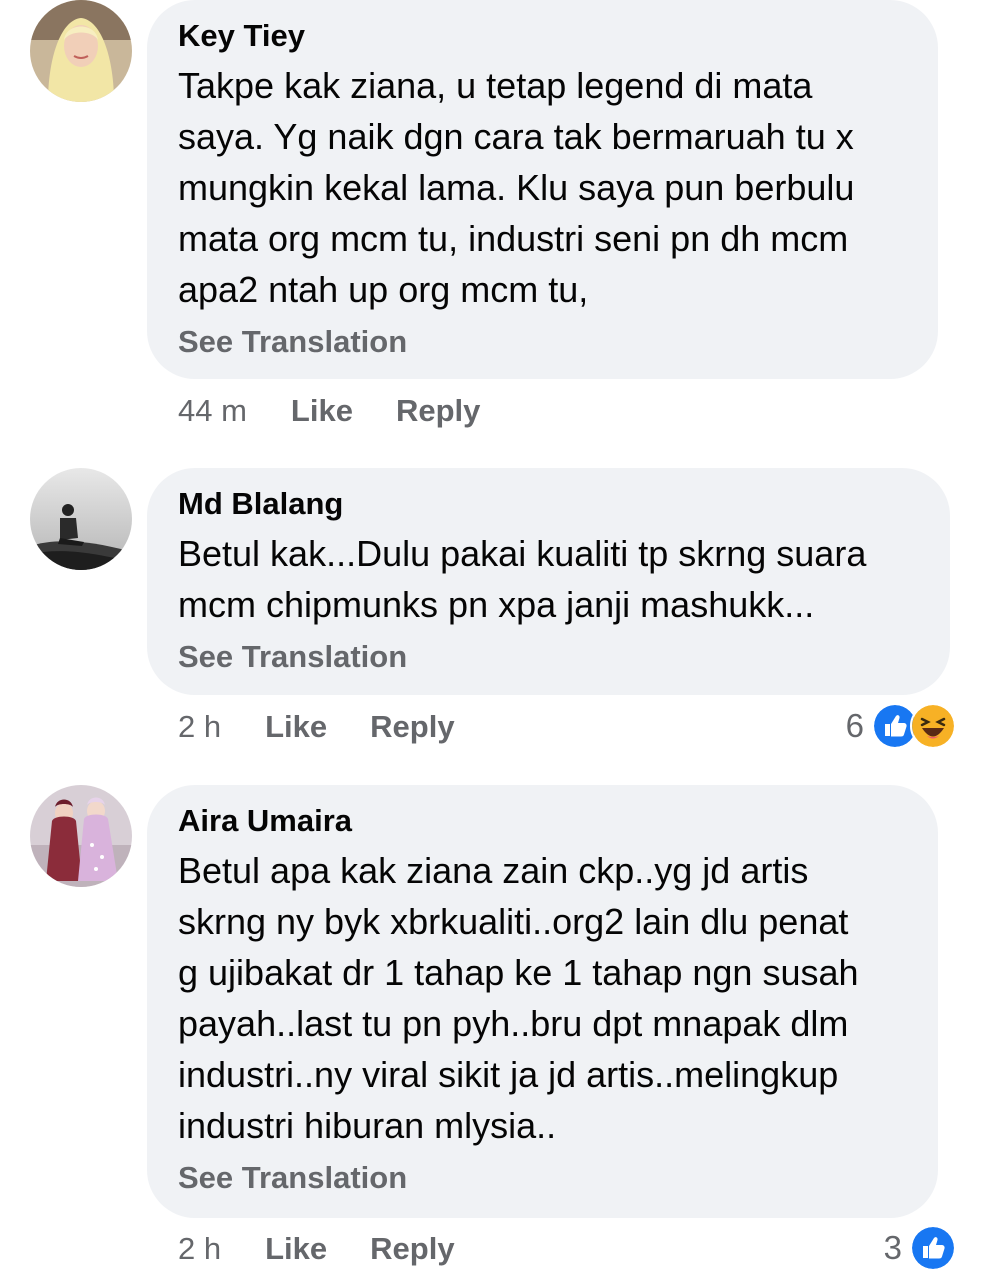 The width and height of the screenshot is (986, 1280). I want to click on reaction-count: 3, so click(892, 1247).